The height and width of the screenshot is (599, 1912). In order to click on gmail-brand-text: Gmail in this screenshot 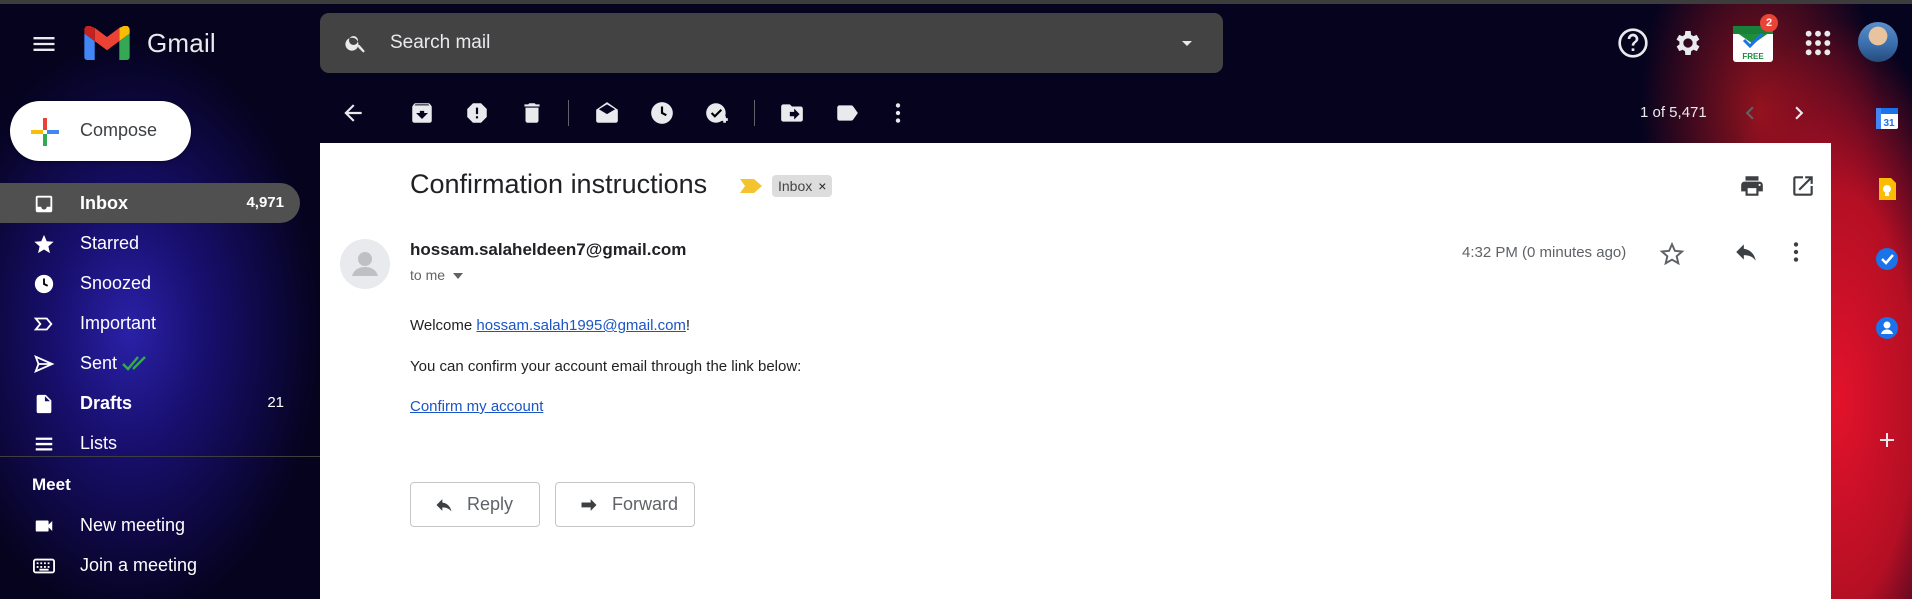, I will do `click(181, 43)`.